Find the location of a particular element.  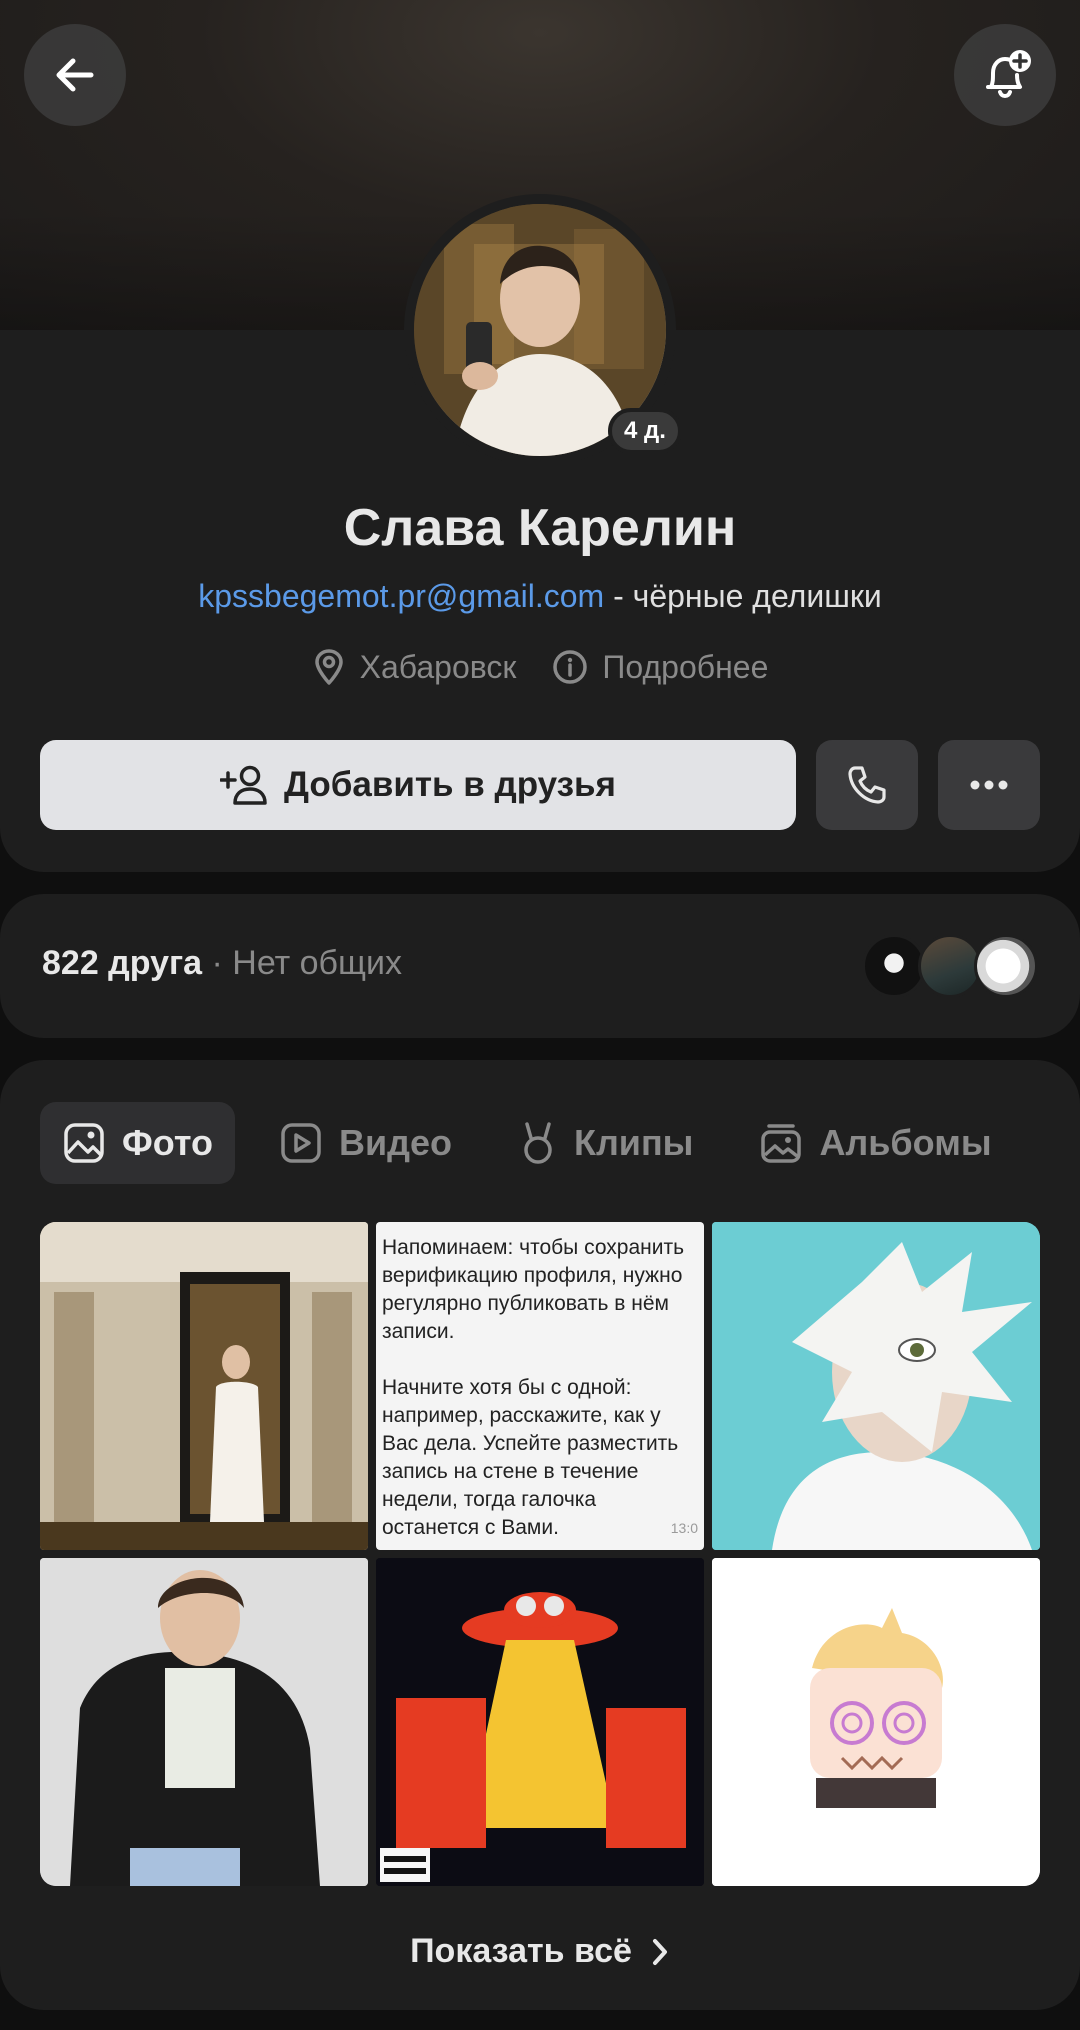

add-user-icon is located at coordinates (243, 785).